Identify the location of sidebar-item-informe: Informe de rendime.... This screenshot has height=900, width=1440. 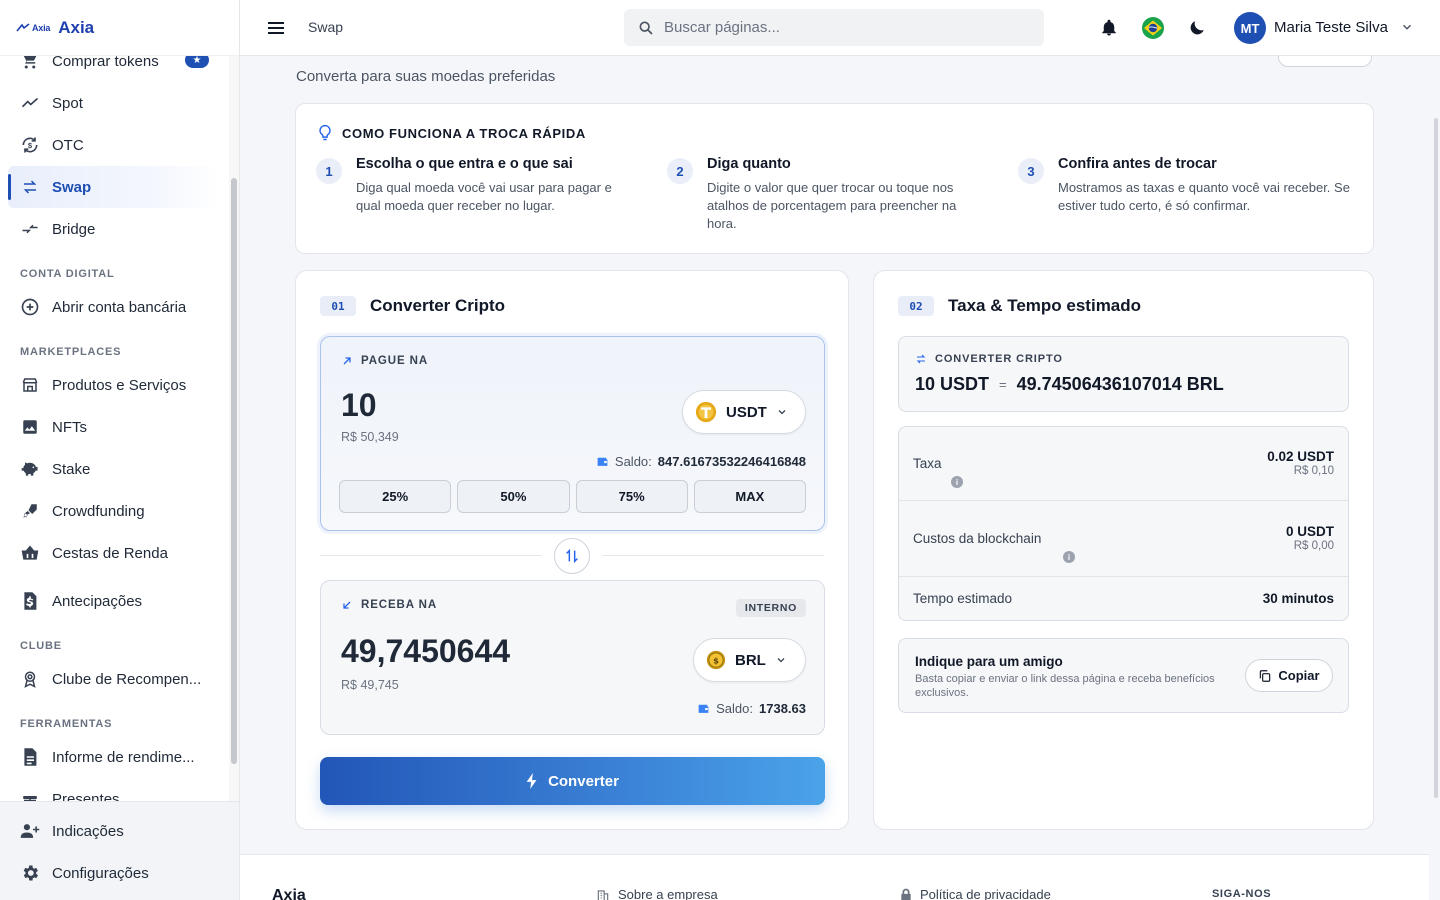
(114, 757).